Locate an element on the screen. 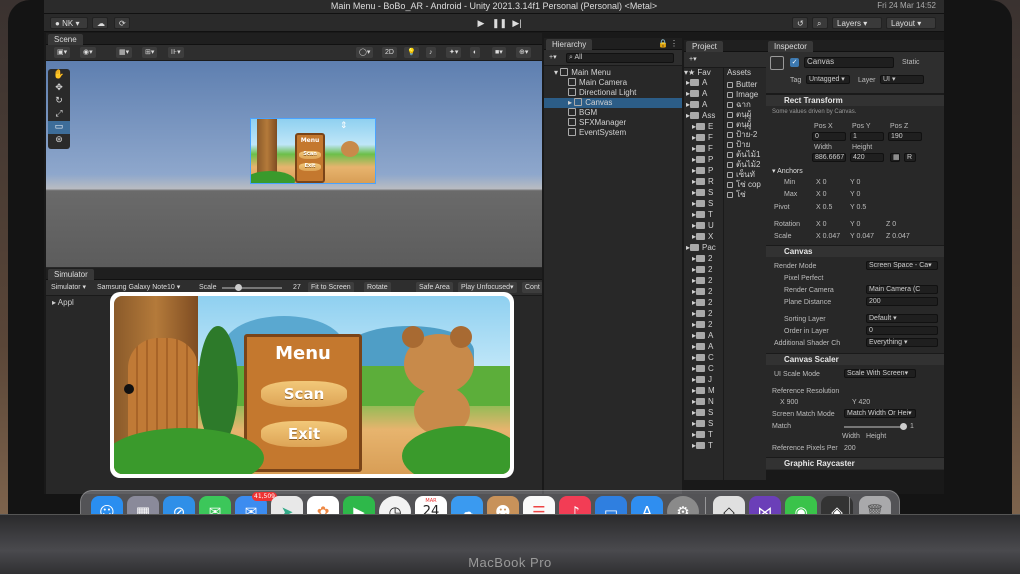 The image size is (1020, 574). project-asset: ป้าย is located at coordinates (745, 145).